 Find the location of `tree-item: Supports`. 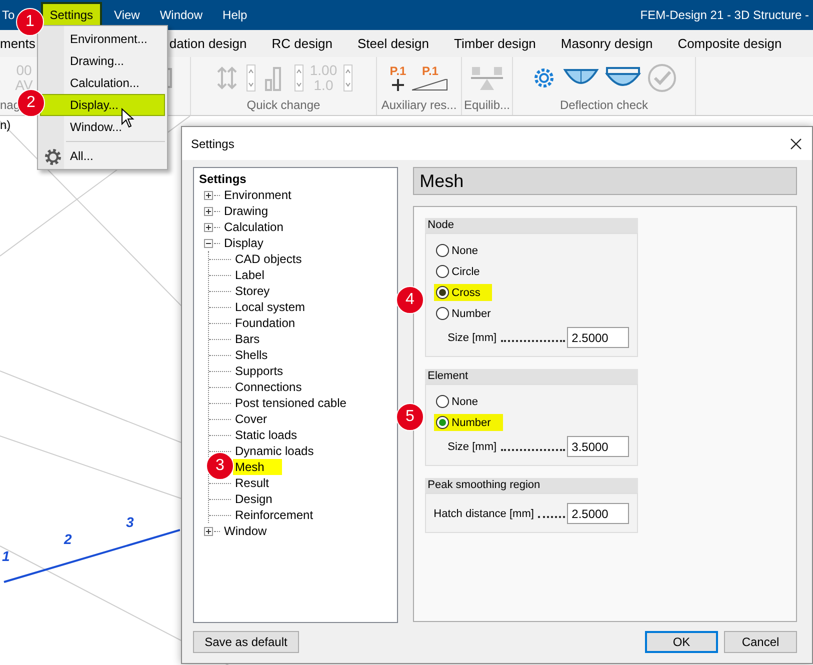

tree-item: Supports is located at coordinates (259, 371).